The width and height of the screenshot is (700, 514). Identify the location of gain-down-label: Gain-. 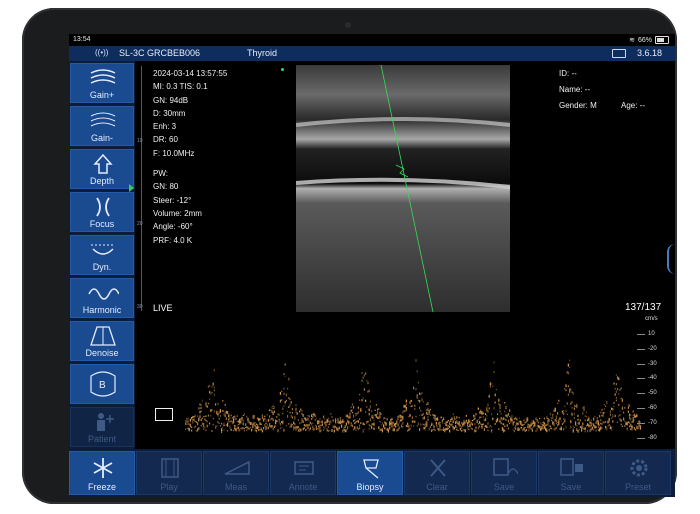
(101, 138).